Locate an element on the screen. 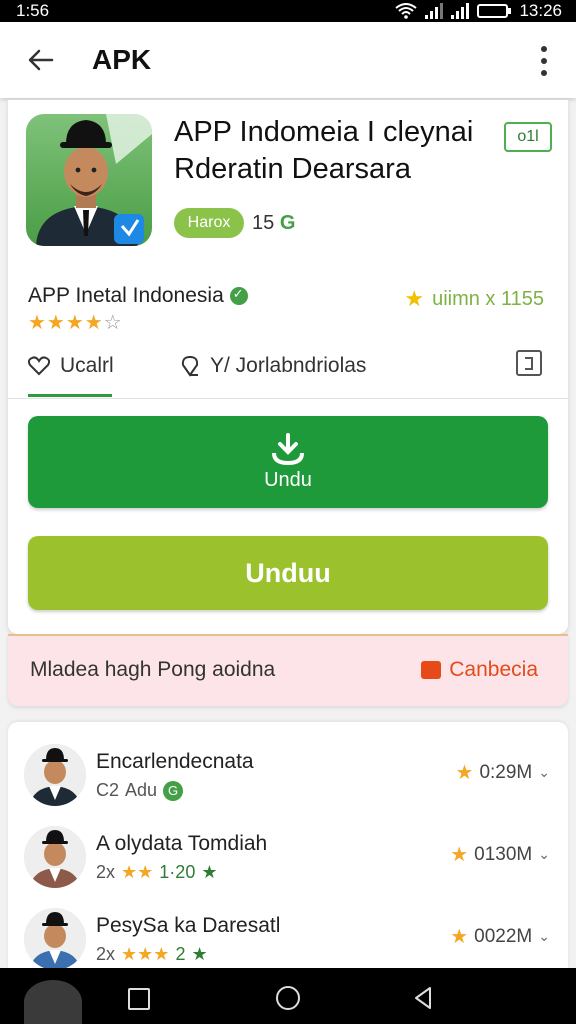  list-item-badge: G is located at coordinates (173, 790).